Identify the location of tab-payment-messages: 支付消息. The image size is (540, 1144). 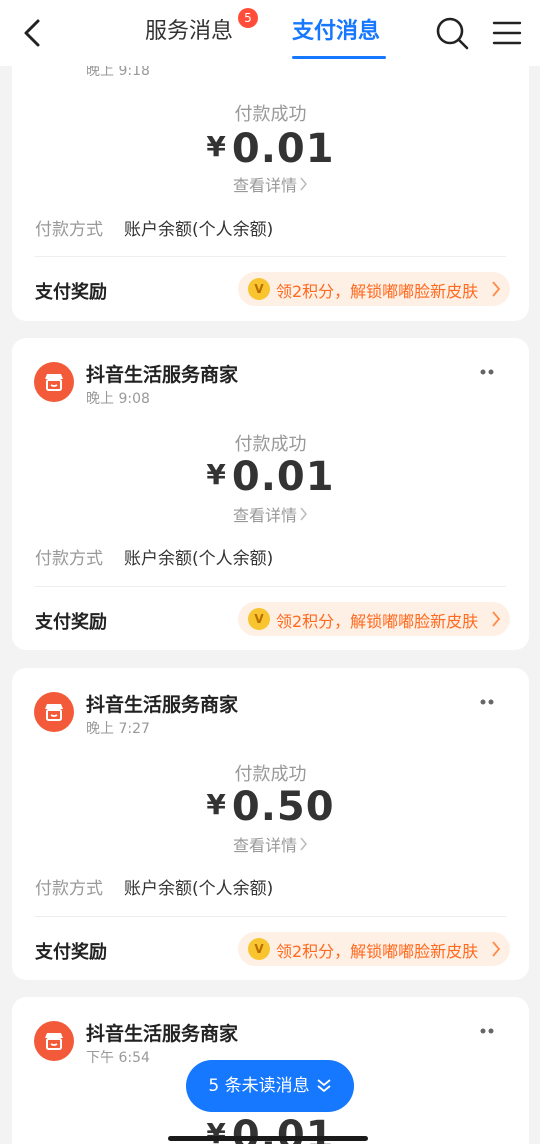
(336, 32).